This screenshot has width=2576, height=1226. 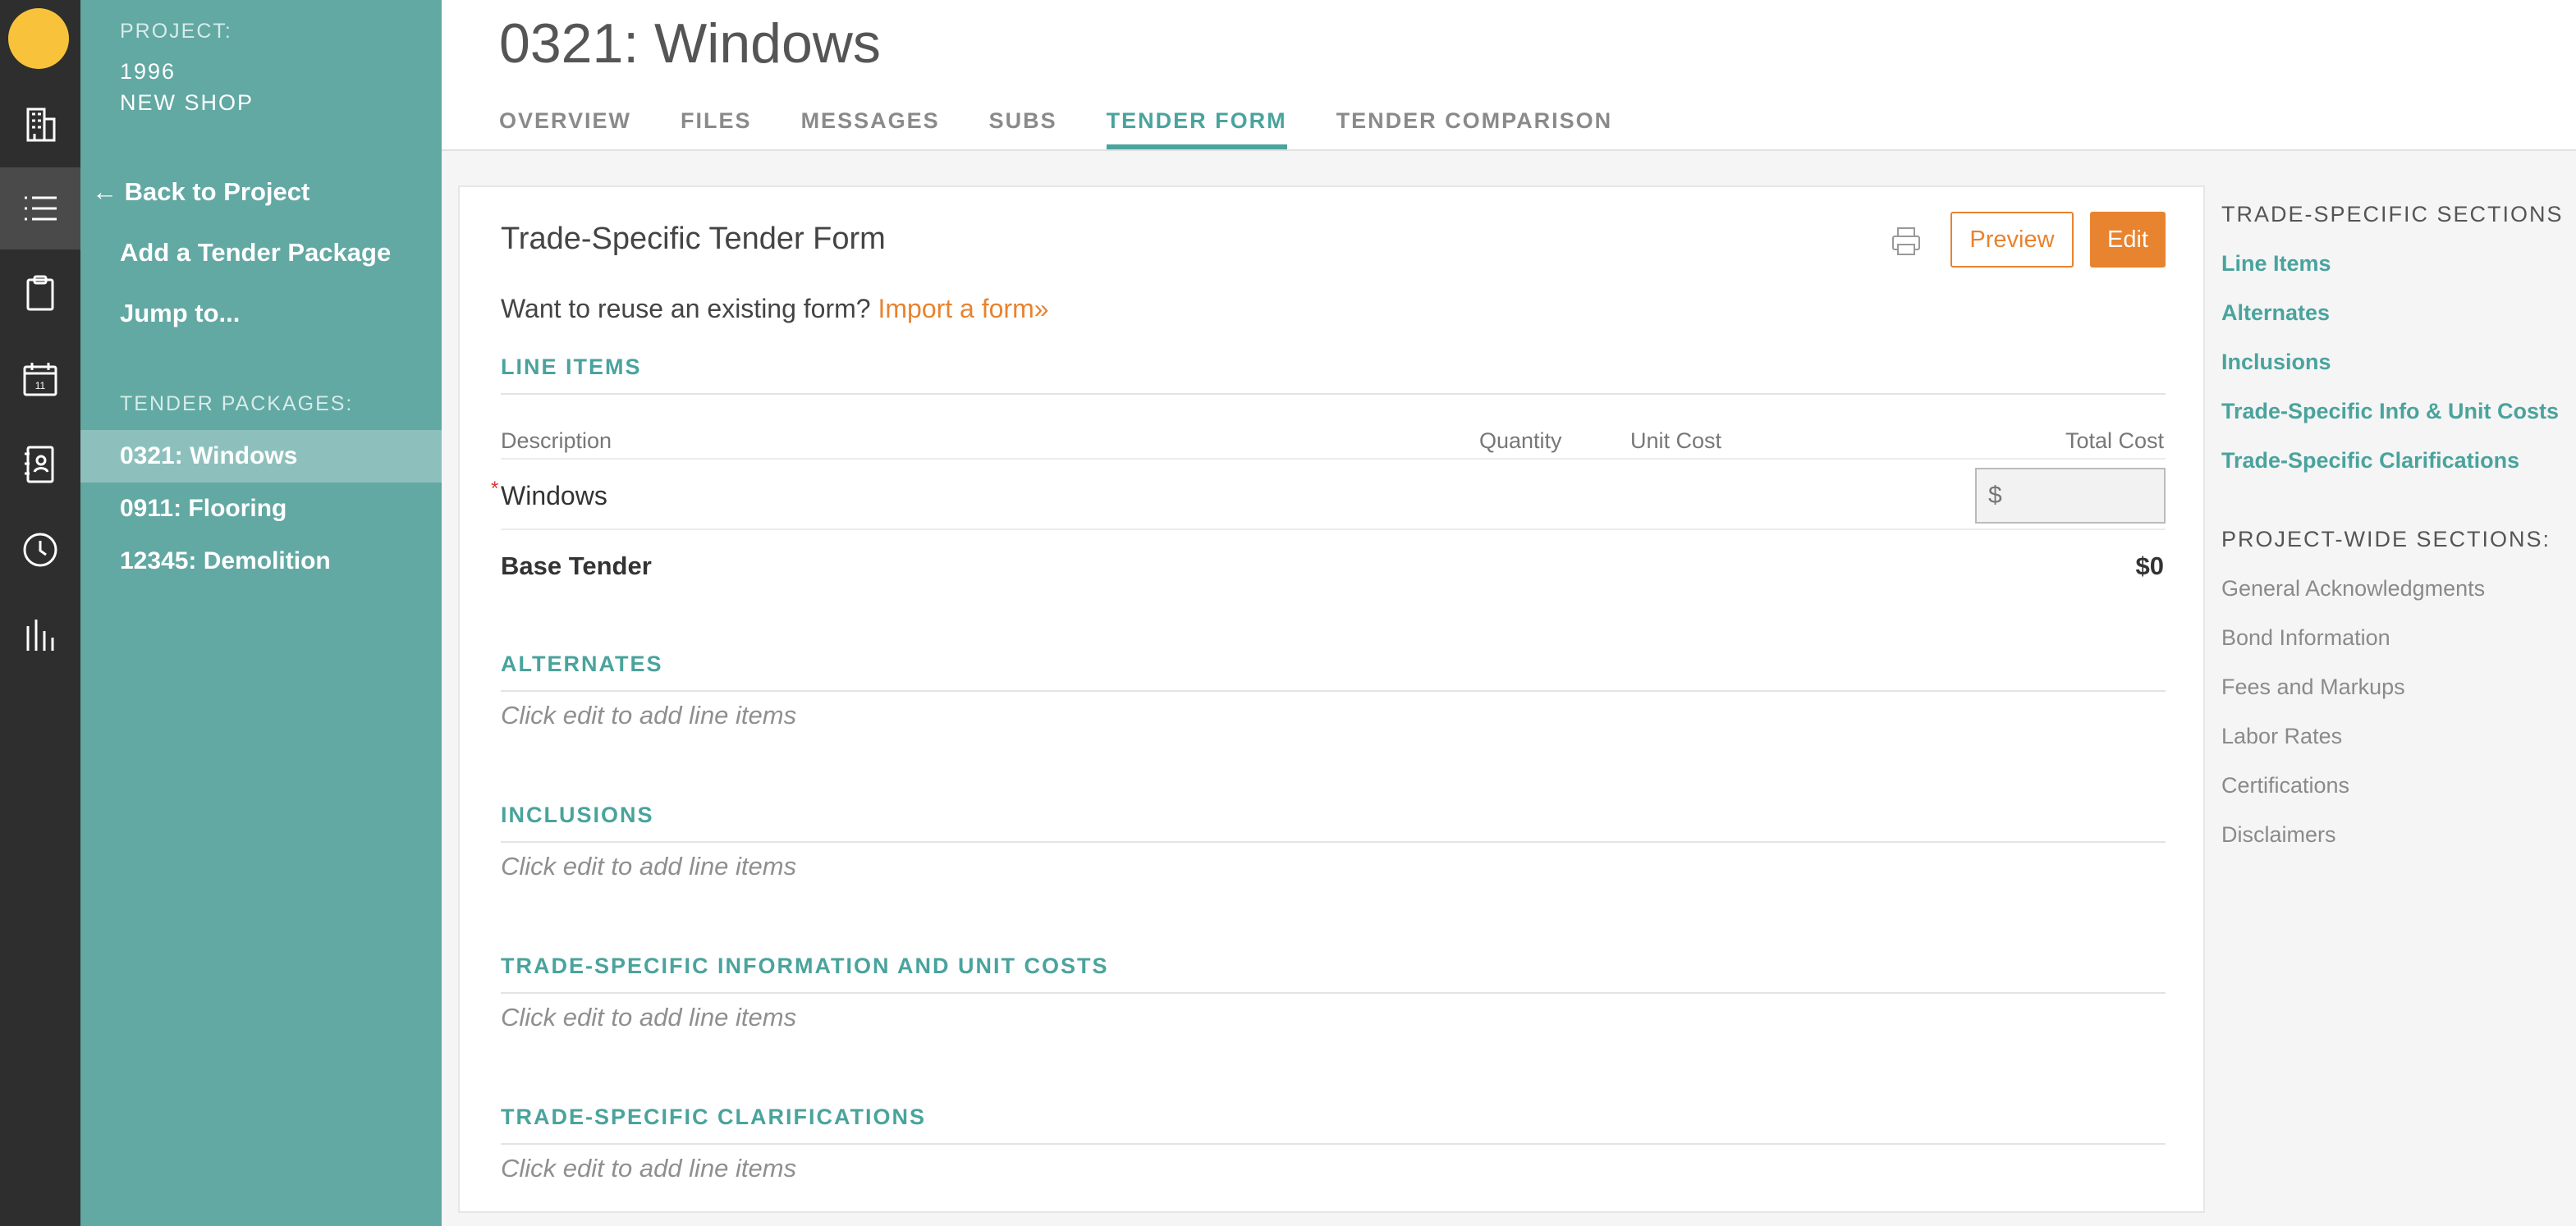 I want to click on edit-button: Edit, so click(x=2128, y=240).